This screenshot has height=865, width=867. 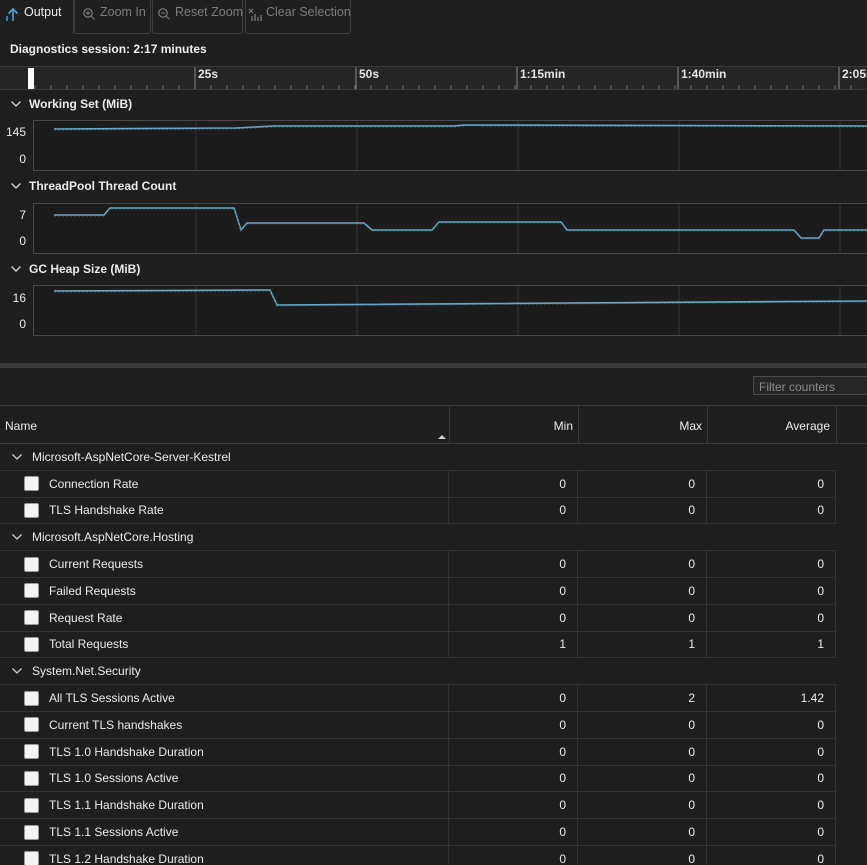 I want to click on table-group-row: System.Net.Security, so click(x=418, y=672).